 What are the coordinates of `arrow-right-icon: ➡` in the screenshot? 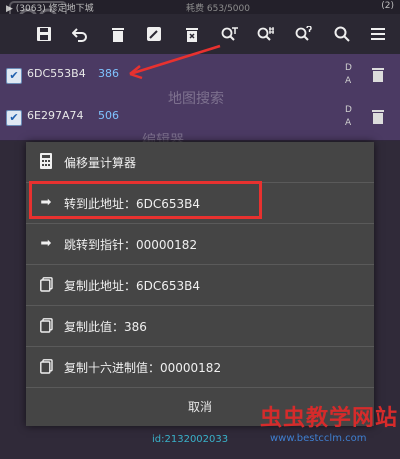 It's located at (46, 243).